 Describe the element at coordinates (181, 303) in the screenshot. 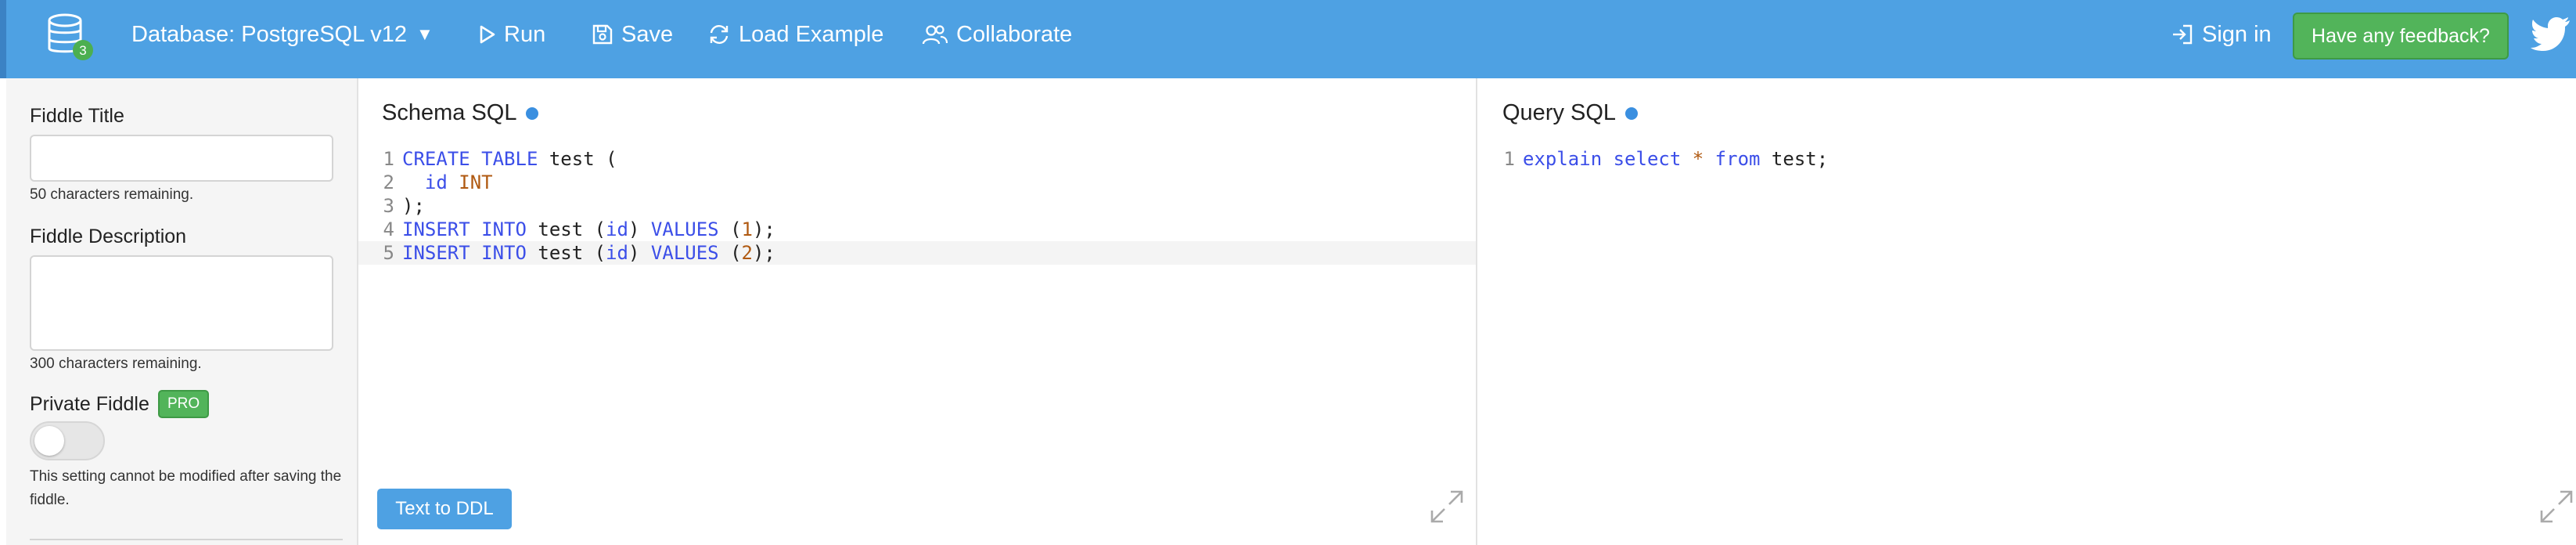

I see `fiddle-description-textarea` at that location.